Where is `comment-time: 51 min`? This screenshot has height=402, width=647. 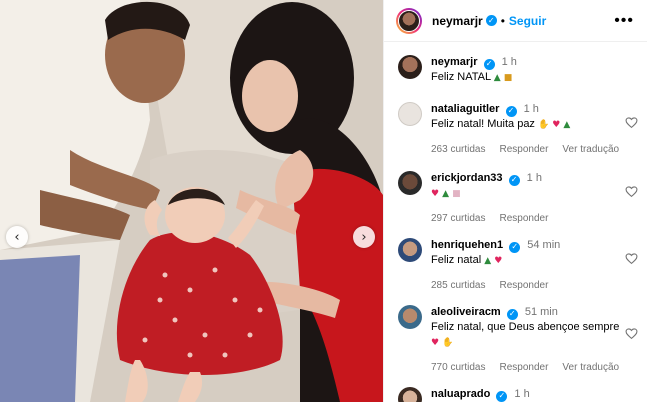 comment-time: 51 min is located at coordinates (541, 312).